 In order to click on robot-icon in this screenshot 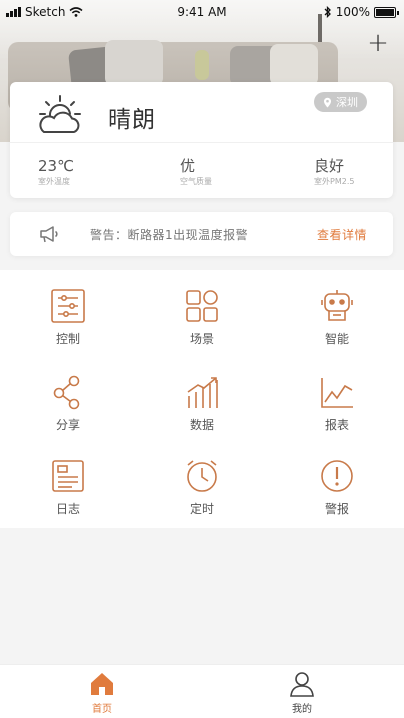, I will do `click(337, 305)`.